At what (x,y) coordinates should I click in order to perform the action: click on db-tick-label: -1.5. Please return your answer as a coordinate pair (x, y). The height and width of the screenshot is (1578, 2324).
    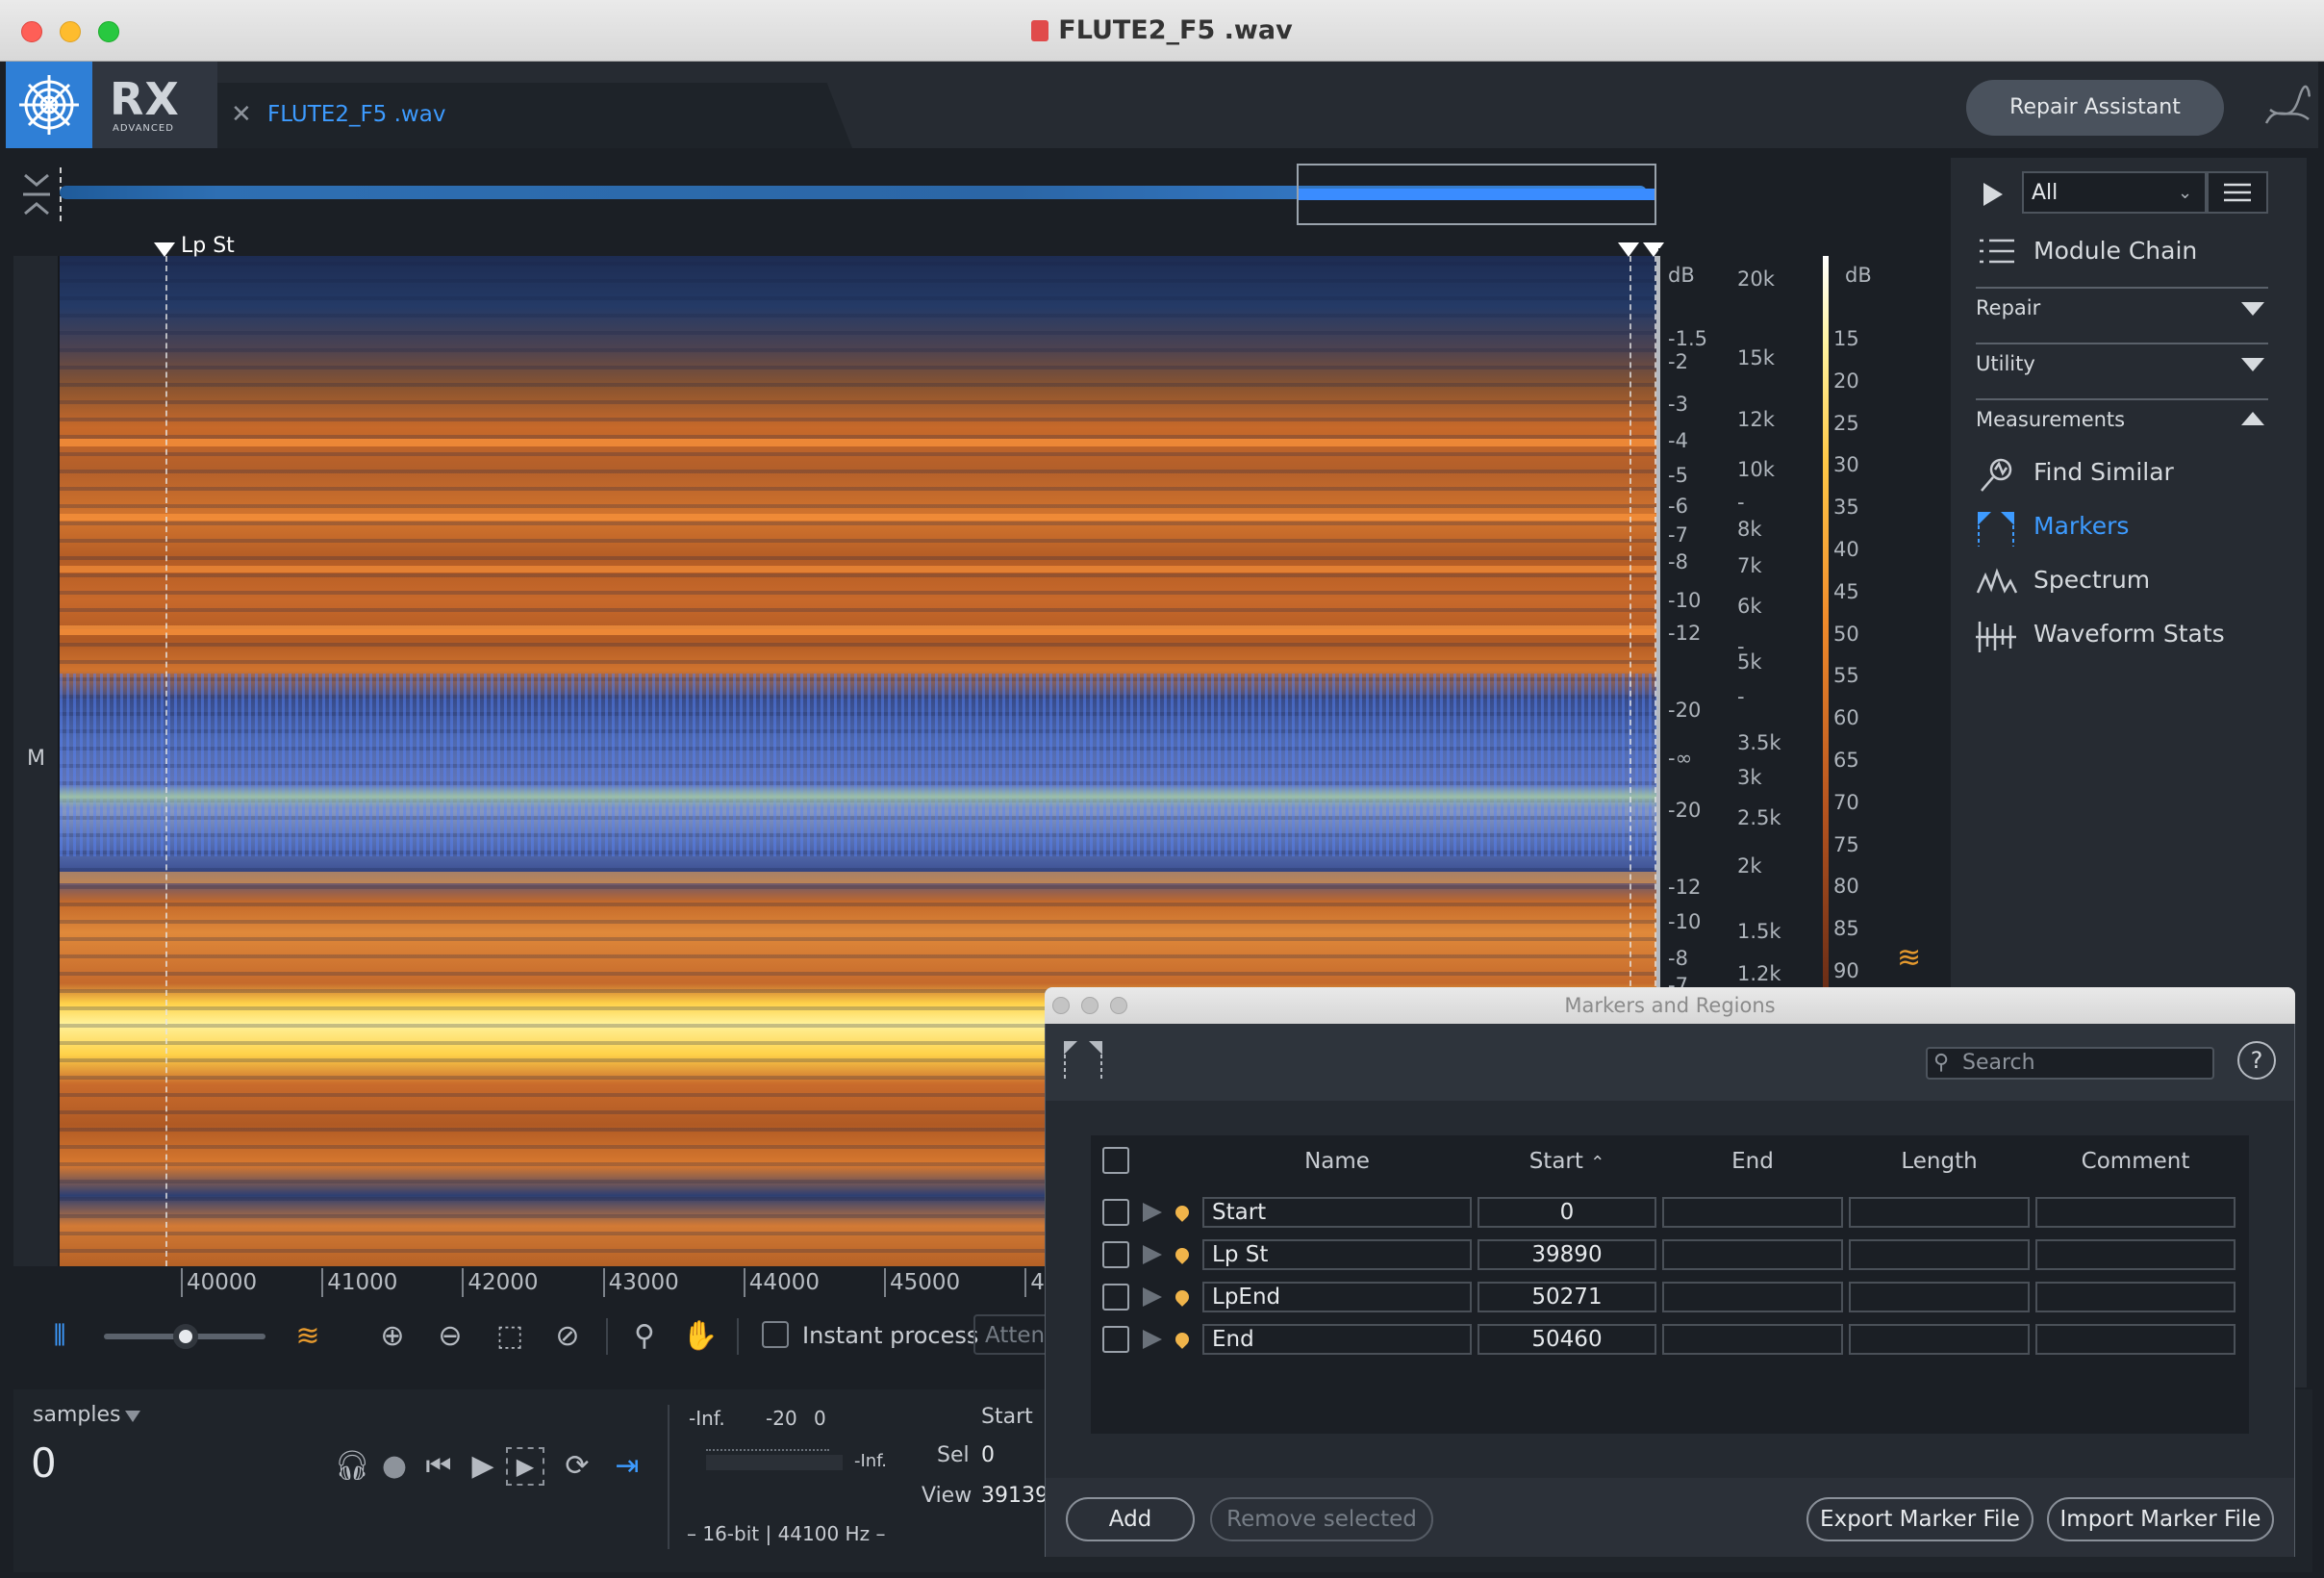
    Looking at the image, I should click on (1687, 338).